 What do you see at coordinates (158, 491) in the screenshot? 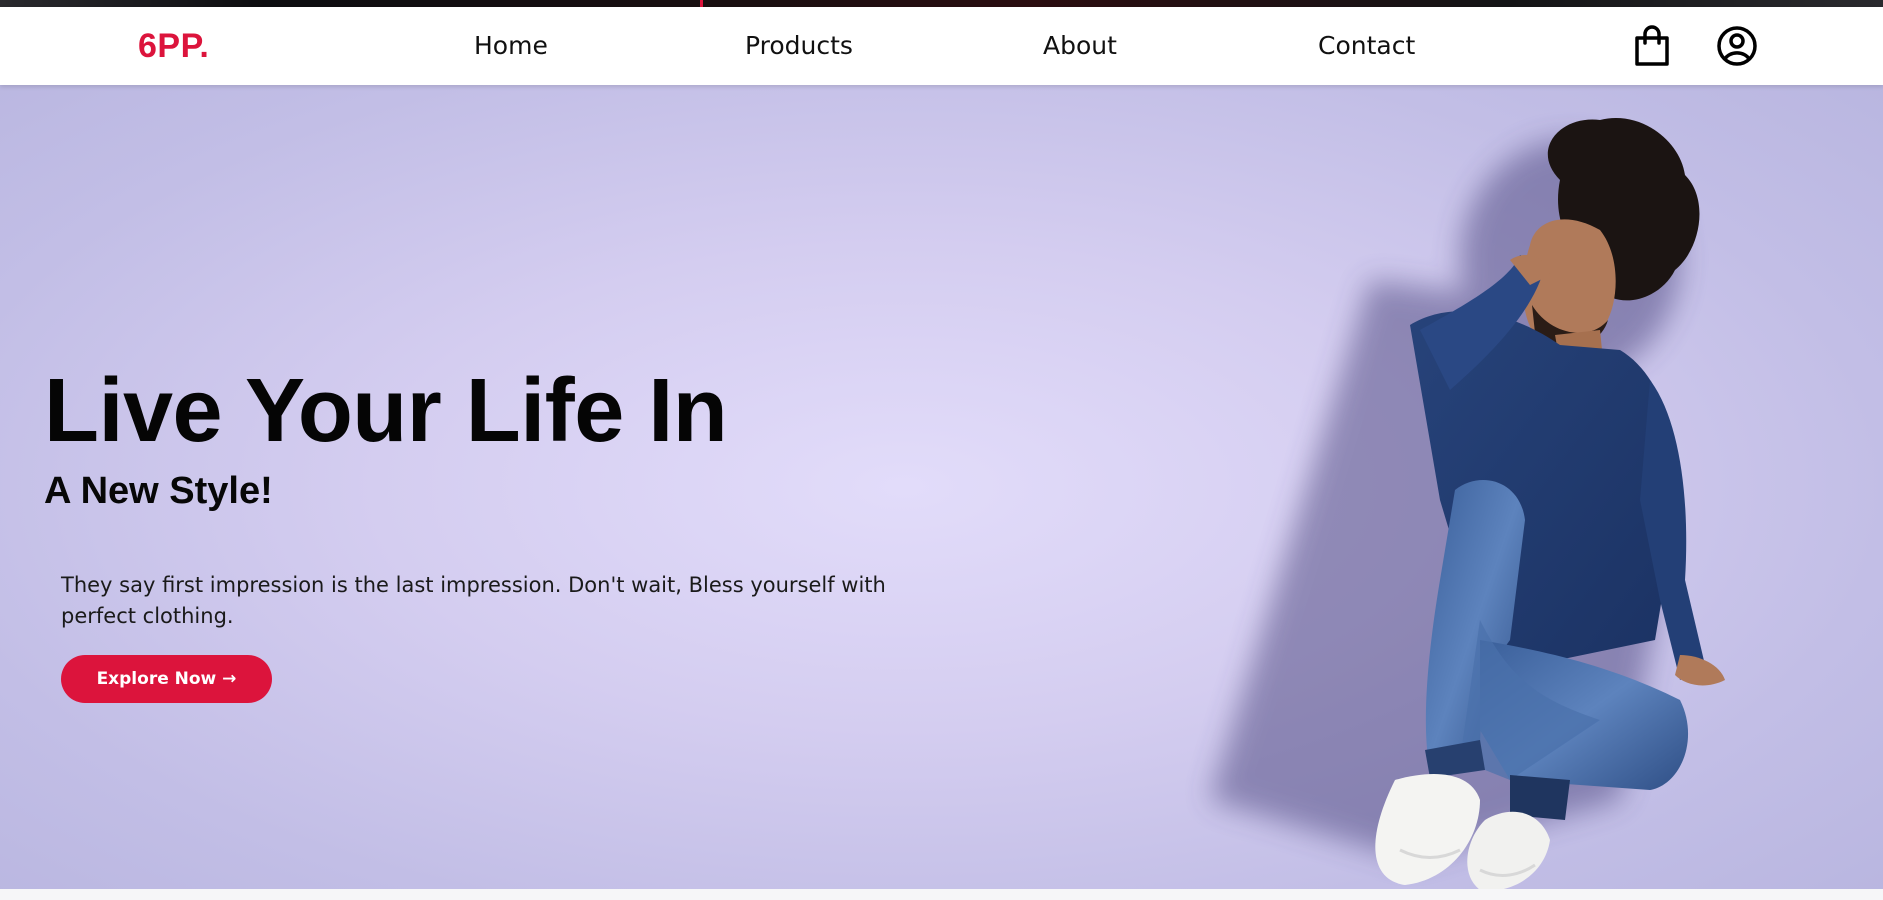
I see `hero-subheadline: A New Style!` at bounding box center [158, 491].